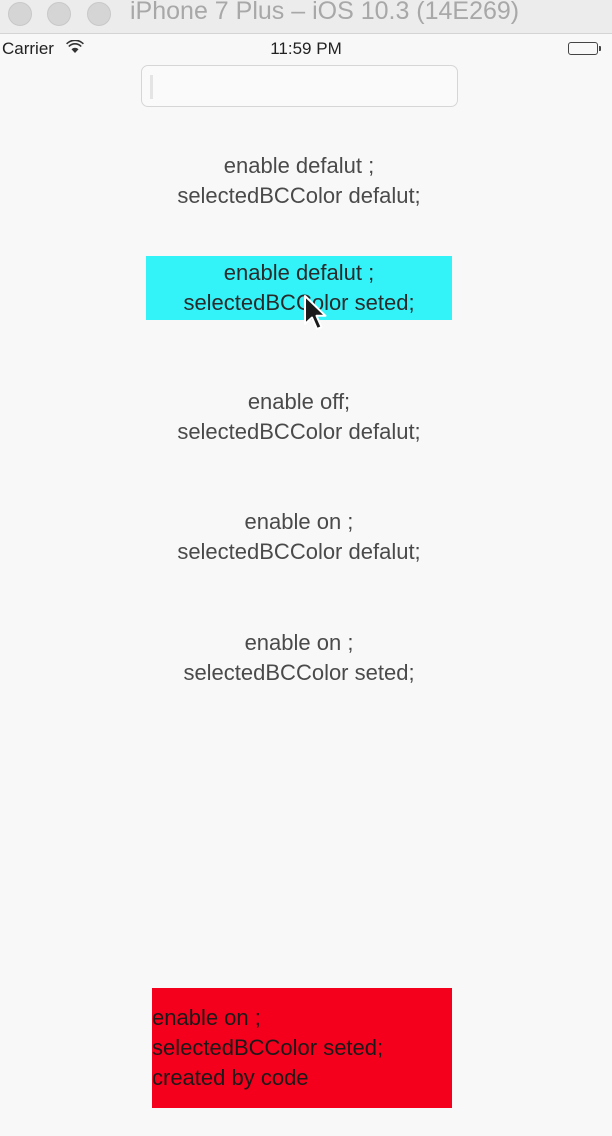 This screenshot has width=612, height=1136. I want to click on text-caret, so click(151, 87).